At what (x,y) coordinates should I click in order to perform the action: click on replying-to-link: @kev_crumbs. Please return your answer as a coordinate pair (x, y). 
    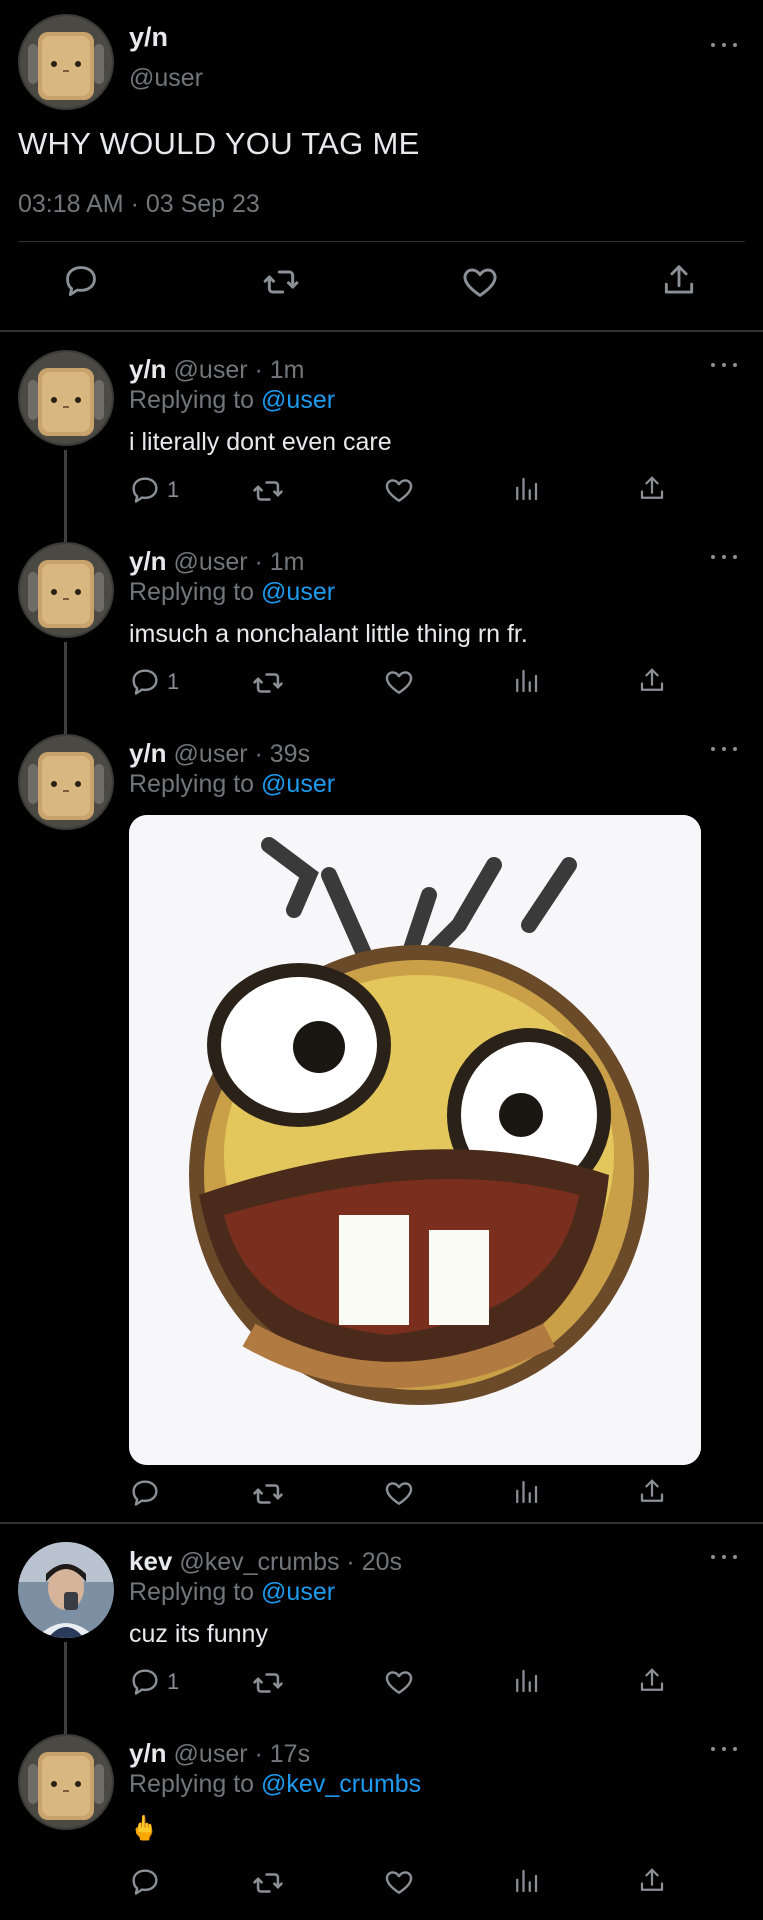
    Looking at the image, I should click on (341, 1784).